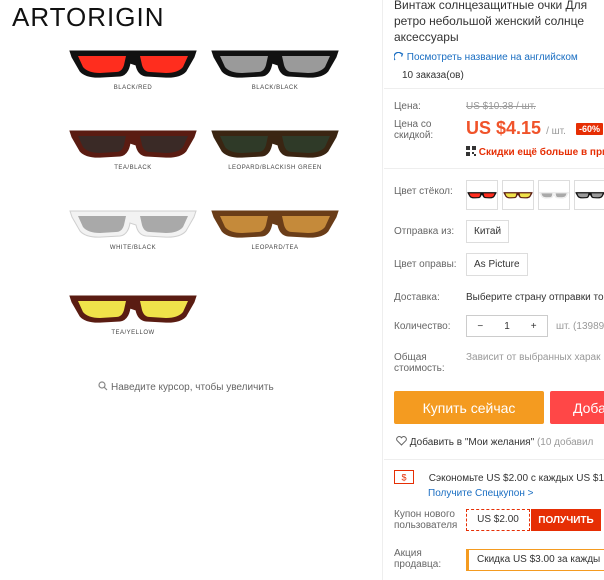  Describe the element at coordinates (133, 240) in the screenshot. I see `variant-image: WHITE/BLACK` at that location.